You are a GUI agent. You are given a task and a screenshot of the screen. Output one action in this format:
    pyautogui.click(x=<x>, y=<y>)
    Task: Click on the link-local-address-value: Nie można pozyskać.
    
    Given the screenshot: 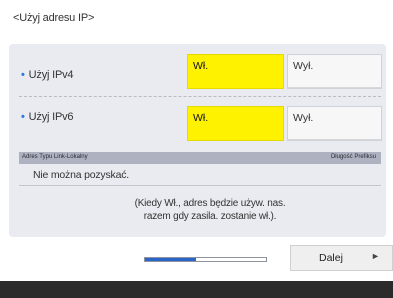 What is the action you would take?
    pyautogui.click(x=81, y=175)
    